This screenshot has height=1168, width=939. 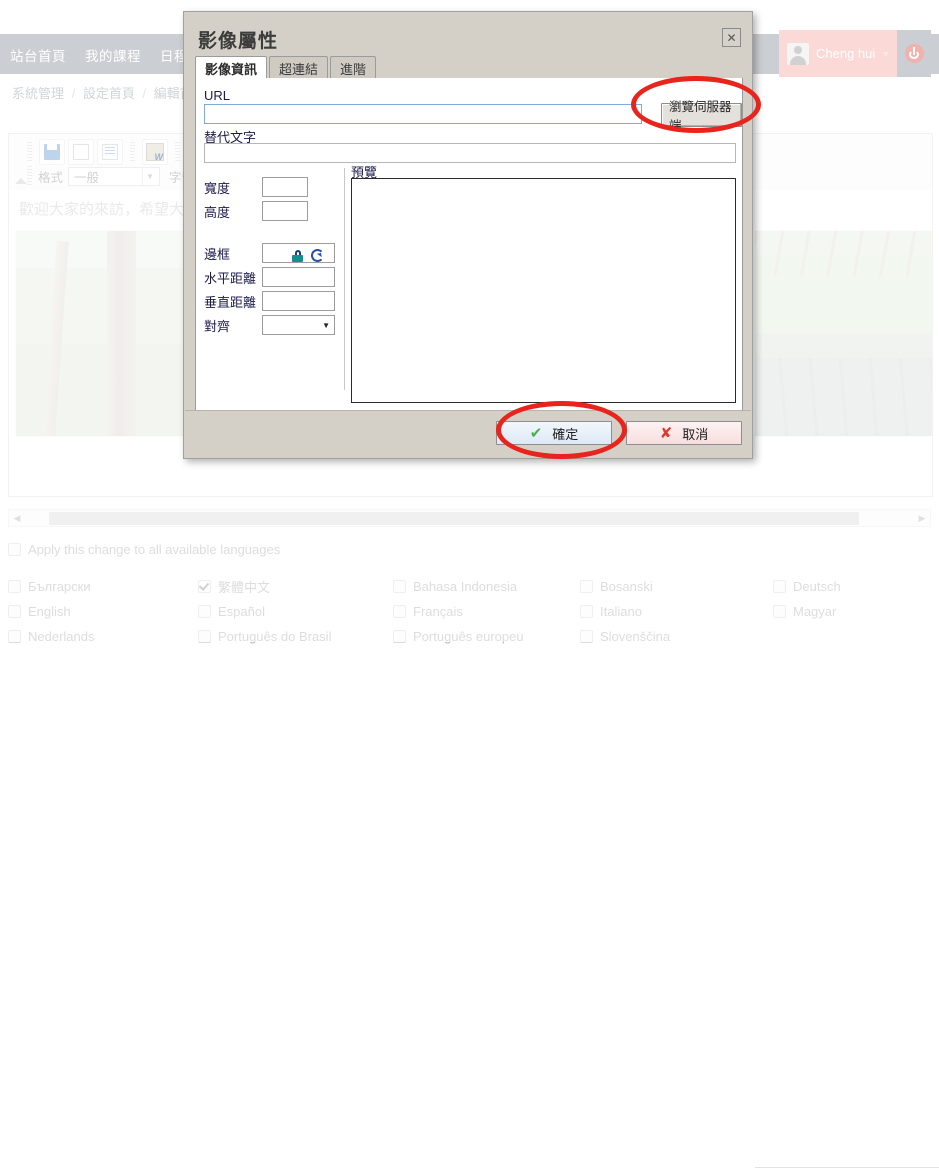 I want to click on cancel-button-label: 取消, so click(x=695, y=434).